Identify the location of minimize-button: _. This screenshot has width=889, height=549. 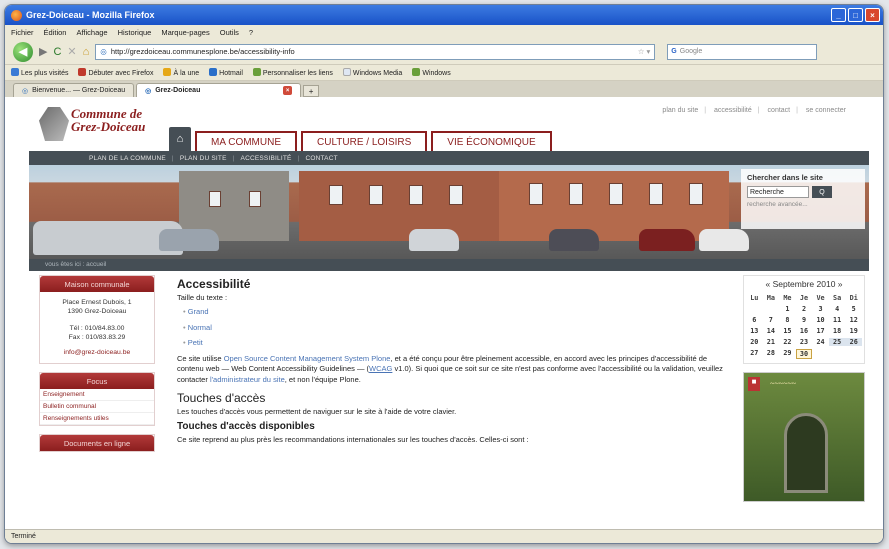
(838, 15).